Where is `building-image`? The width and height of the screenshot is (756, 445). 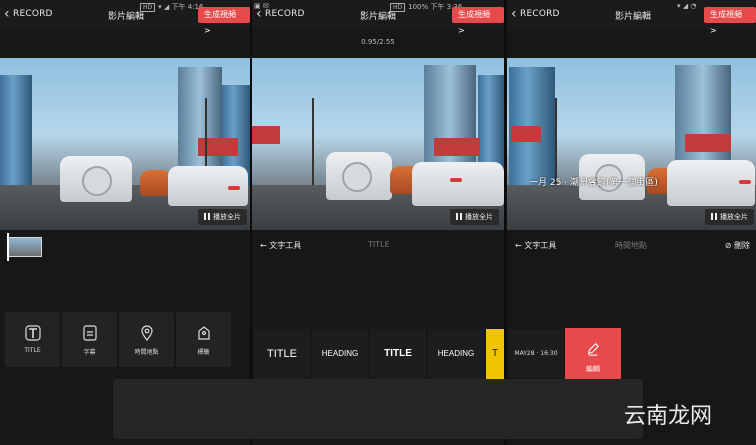 building-image is located at coordinates (16, 130).